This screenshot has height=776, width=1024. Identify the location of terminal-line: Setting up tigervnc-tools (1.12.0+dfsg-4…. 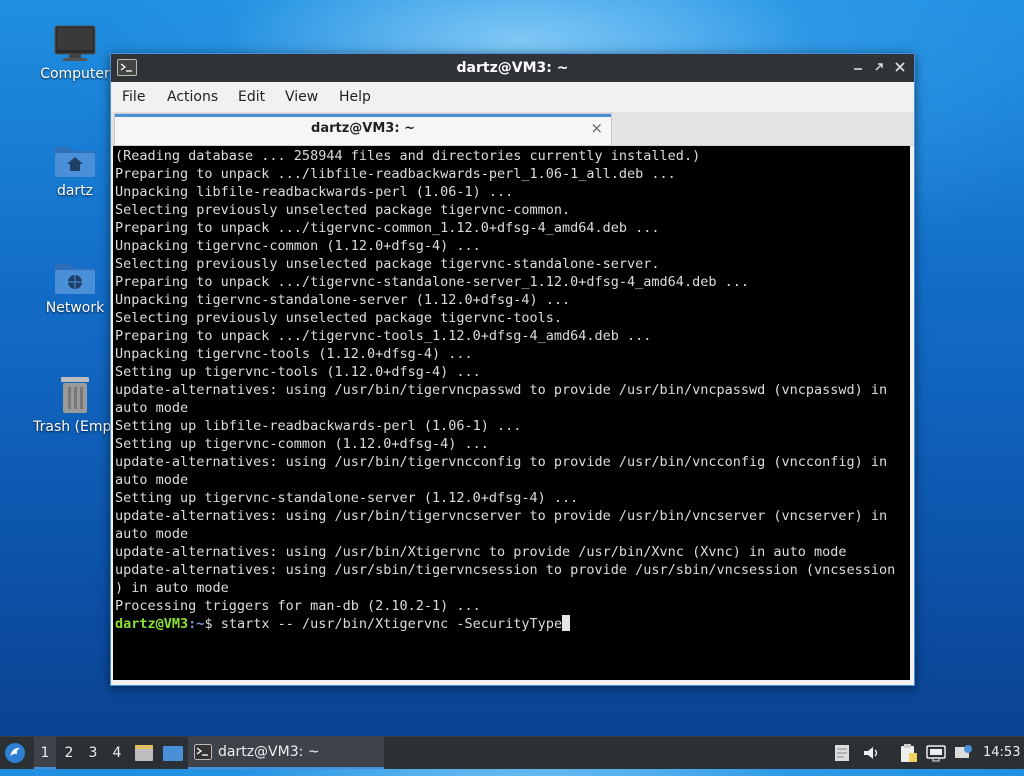
(298, 372).